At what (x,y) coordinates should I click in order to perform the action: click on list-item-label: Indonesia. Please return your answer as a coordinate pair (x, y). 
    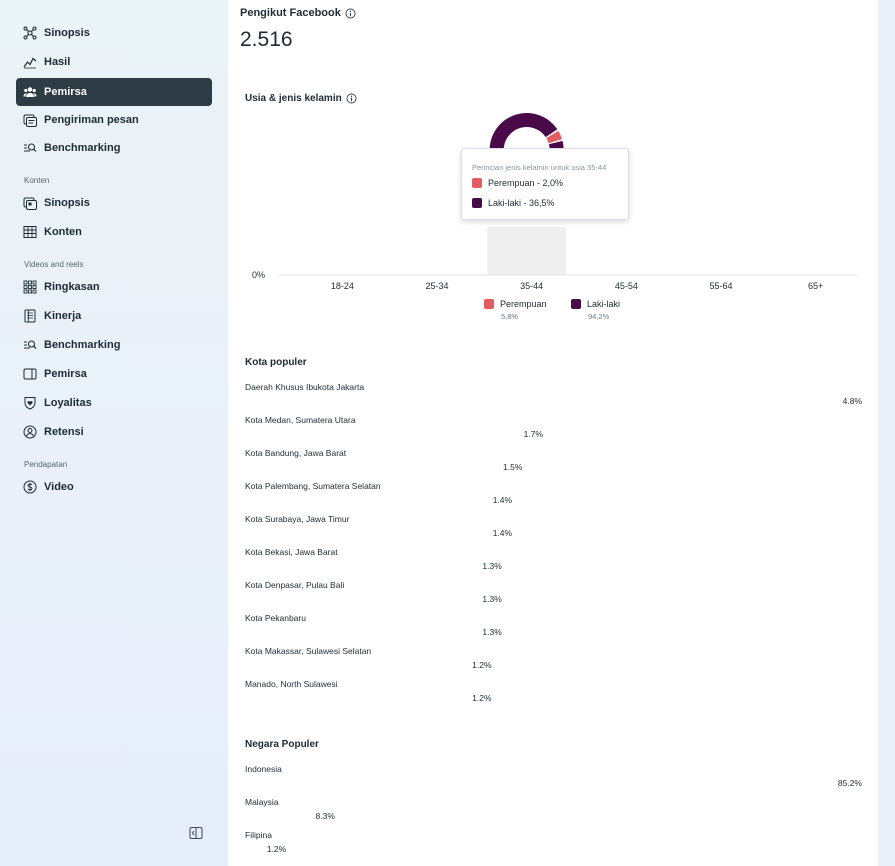
    Looking at the image, I should click on (263, 769).